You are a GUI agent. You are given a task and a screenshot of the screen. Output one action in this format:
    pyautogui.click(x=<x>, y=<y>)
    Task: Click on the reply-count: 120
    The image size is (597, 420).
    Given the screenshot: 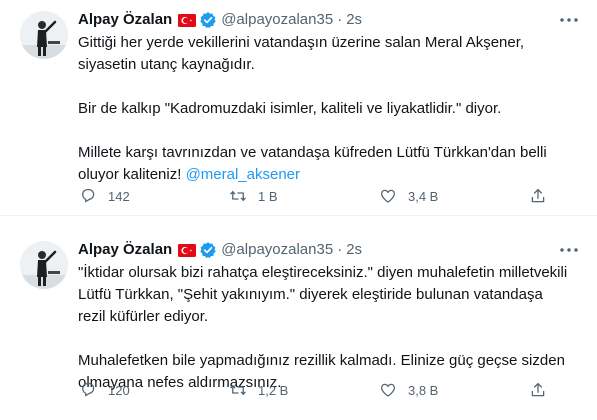 What is the action you would take?
    pyautogui.click(x=119, y=390)
    